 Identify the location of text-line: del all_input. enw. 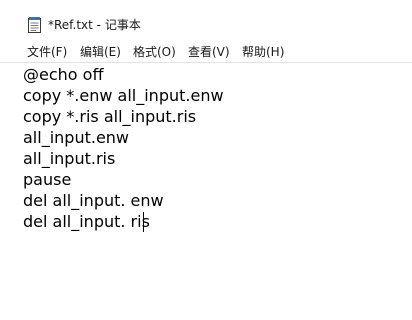
(93, 200).